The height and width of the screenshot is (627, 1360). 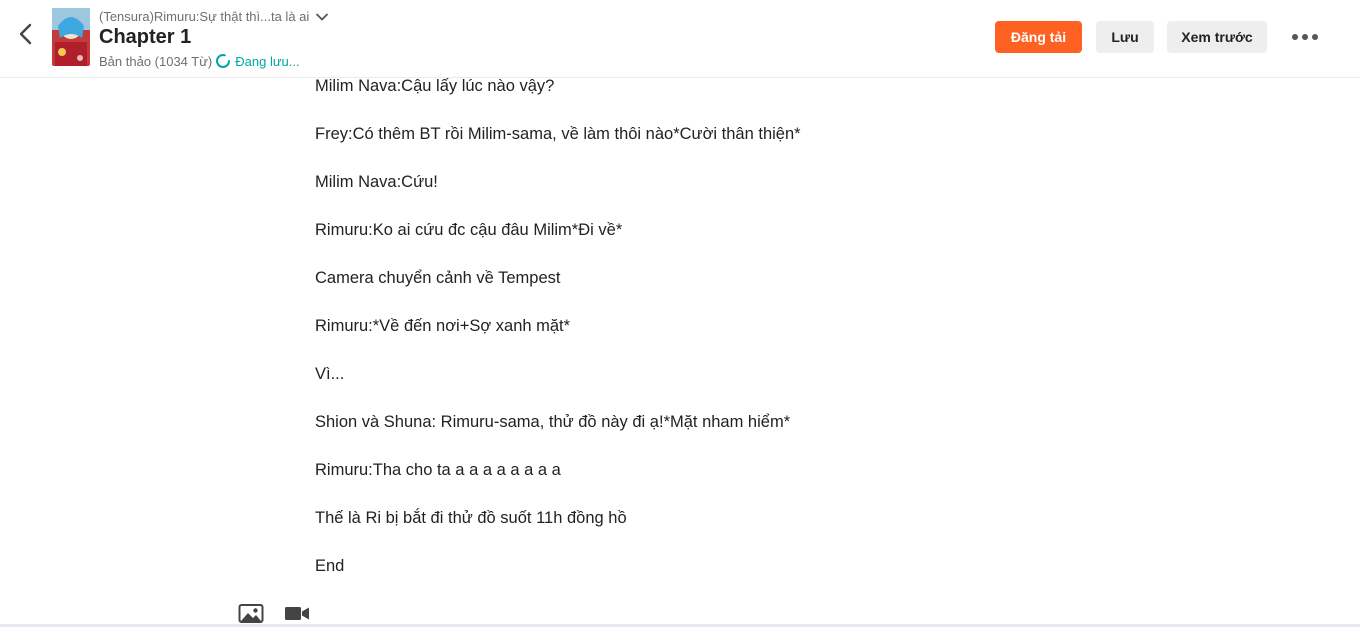 I want to click on publish-button: Đăng tải, so click(x=1038, y=37).